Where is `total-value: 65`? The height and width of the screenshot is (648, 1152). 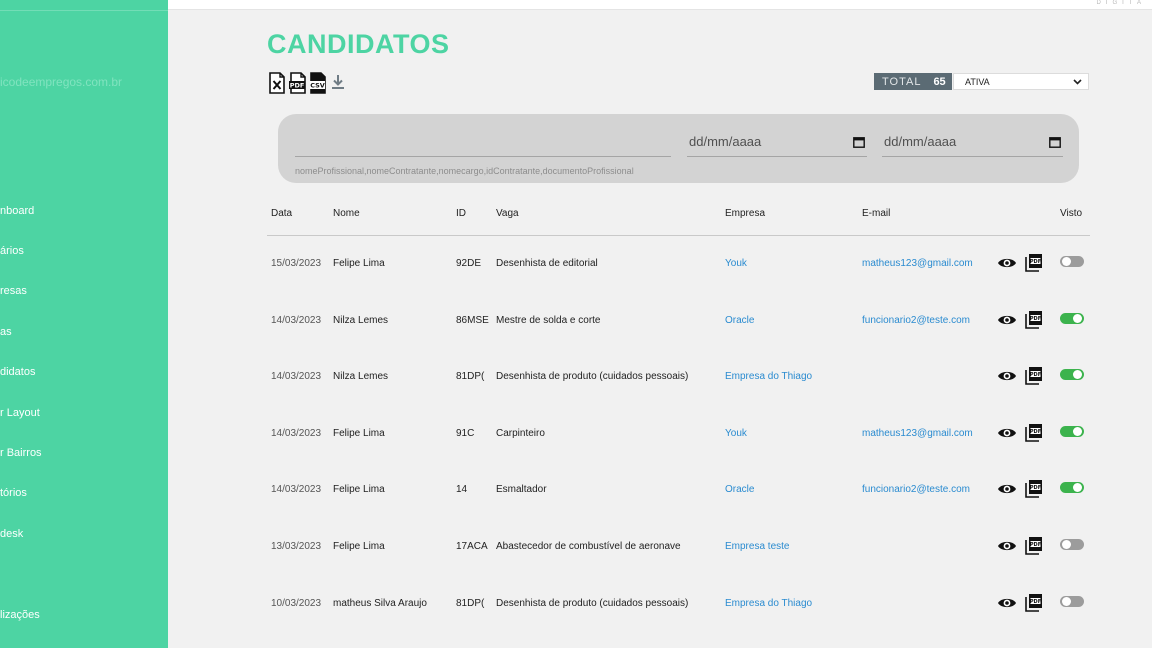 total-value: 65 is located at coordinates (939, 81).